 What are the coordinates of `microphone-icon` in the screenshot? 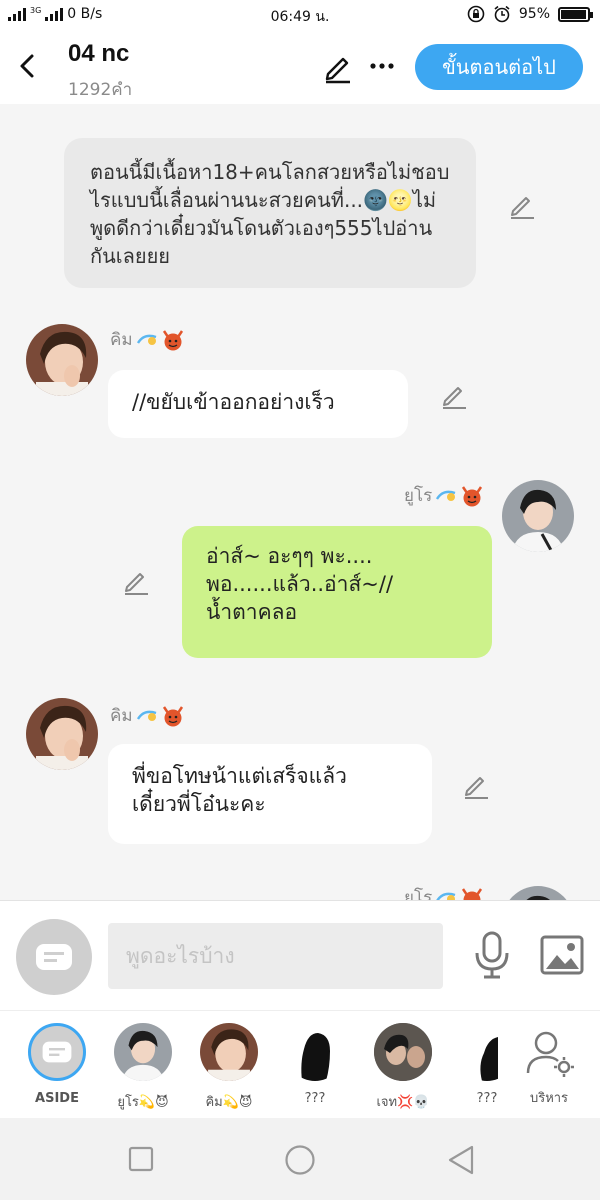 It's located at (492, 955).